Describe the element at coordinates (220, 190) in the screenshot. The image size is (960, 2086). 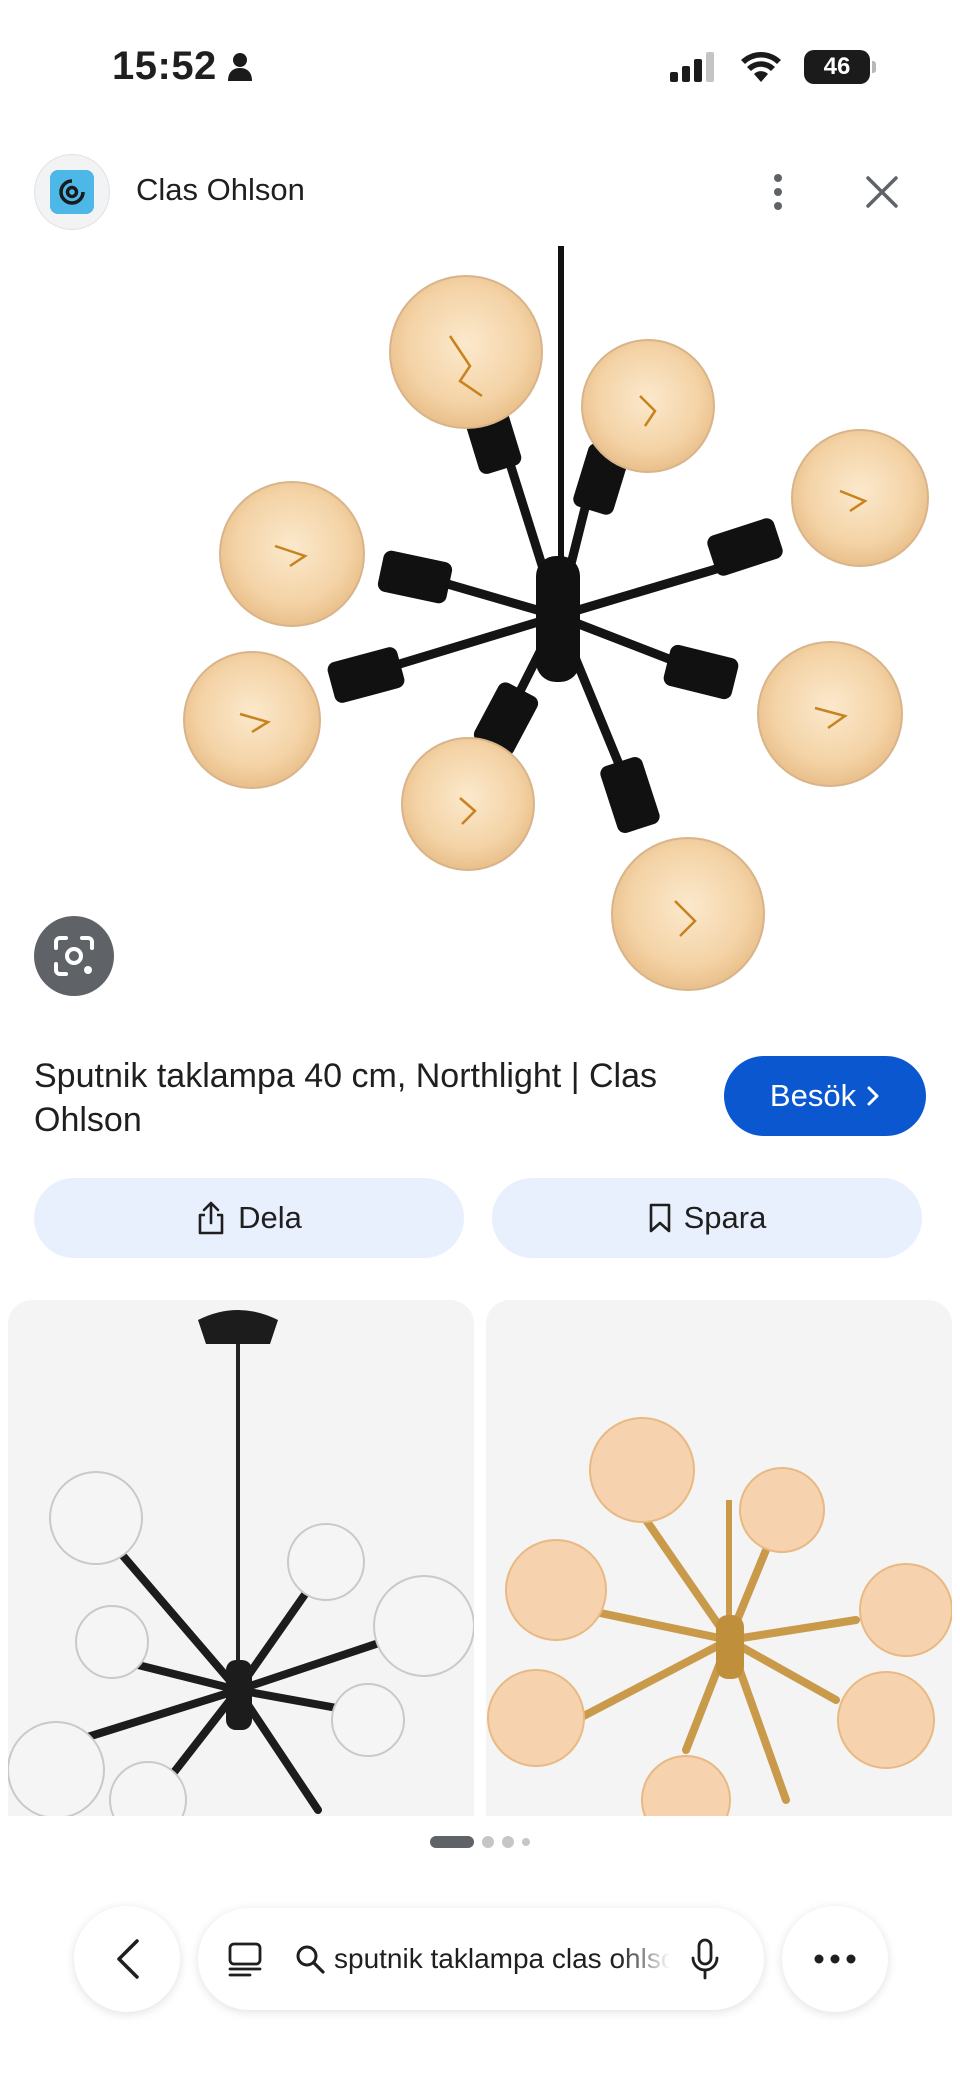
I see `site-name: Clas Ohlson` at that location.